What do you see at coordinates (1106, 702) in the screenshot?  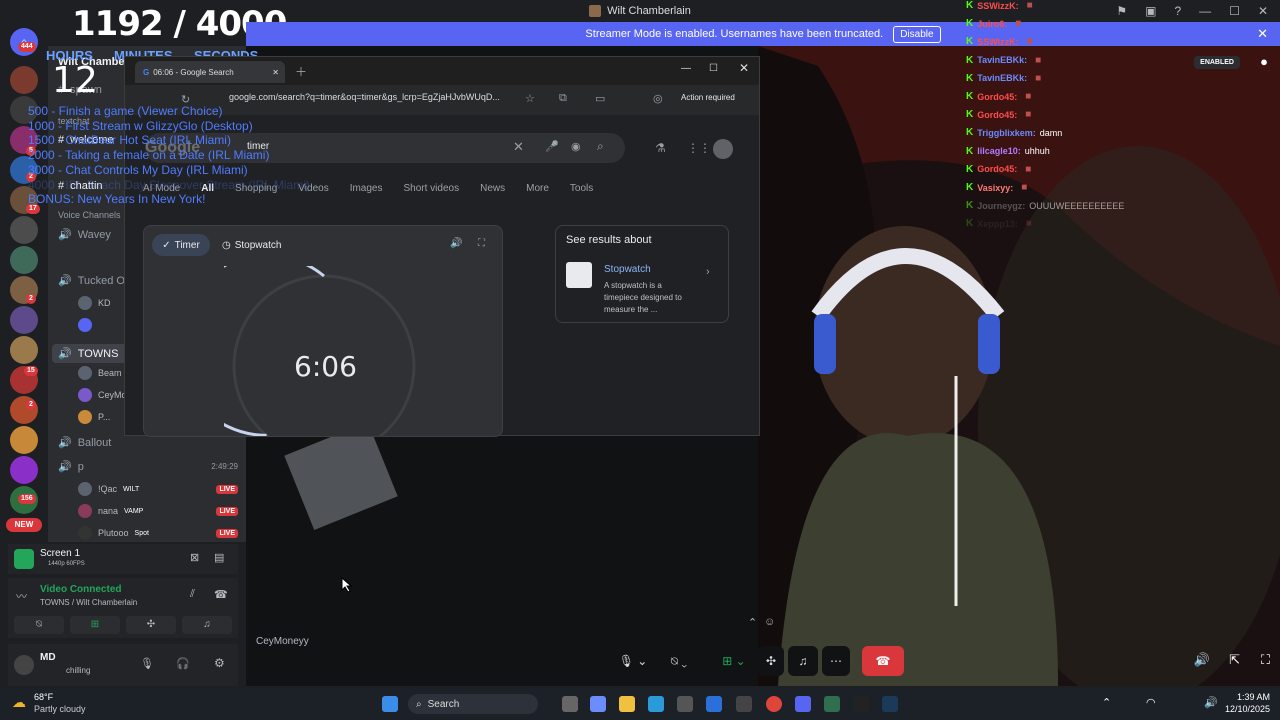 I see `tray-chevron-icon: ⌃` at bounding box center [1106, 702].